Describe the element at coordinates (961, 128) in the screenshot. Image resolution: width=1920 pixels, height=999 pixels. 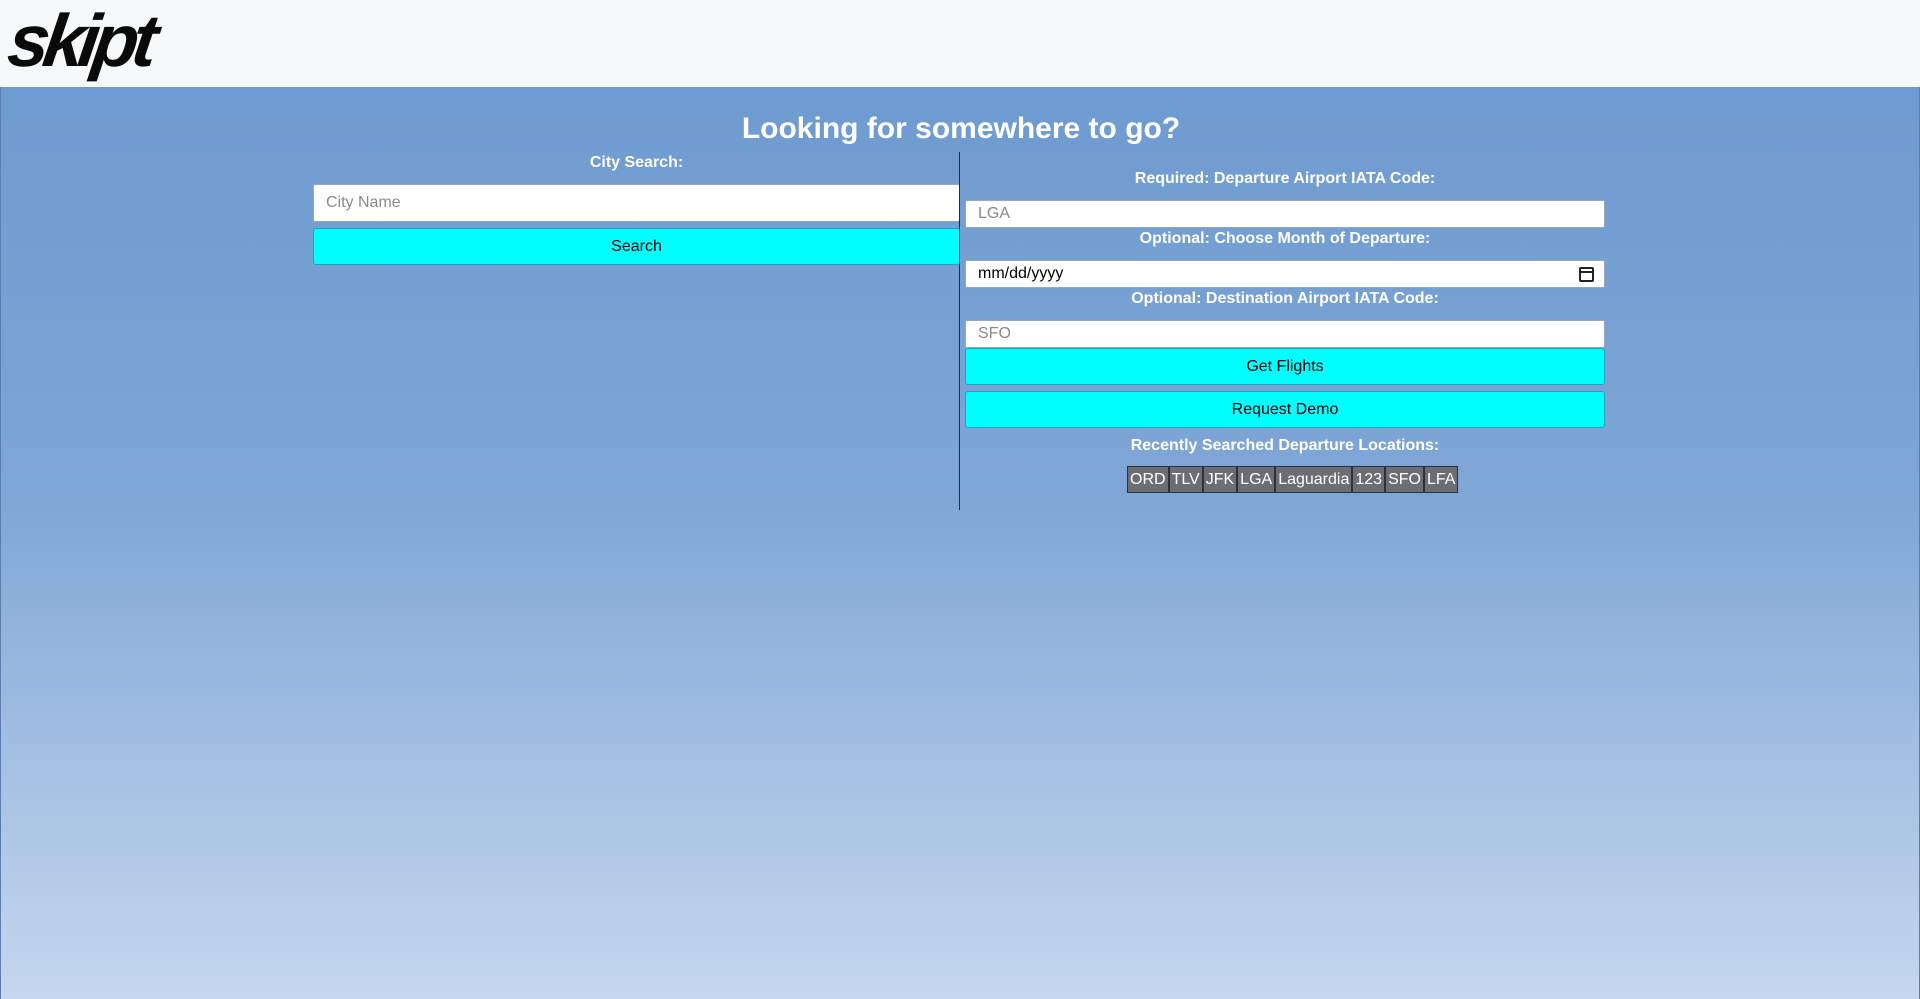
I see `page-title: Looking for somewhere to go?` at that location.